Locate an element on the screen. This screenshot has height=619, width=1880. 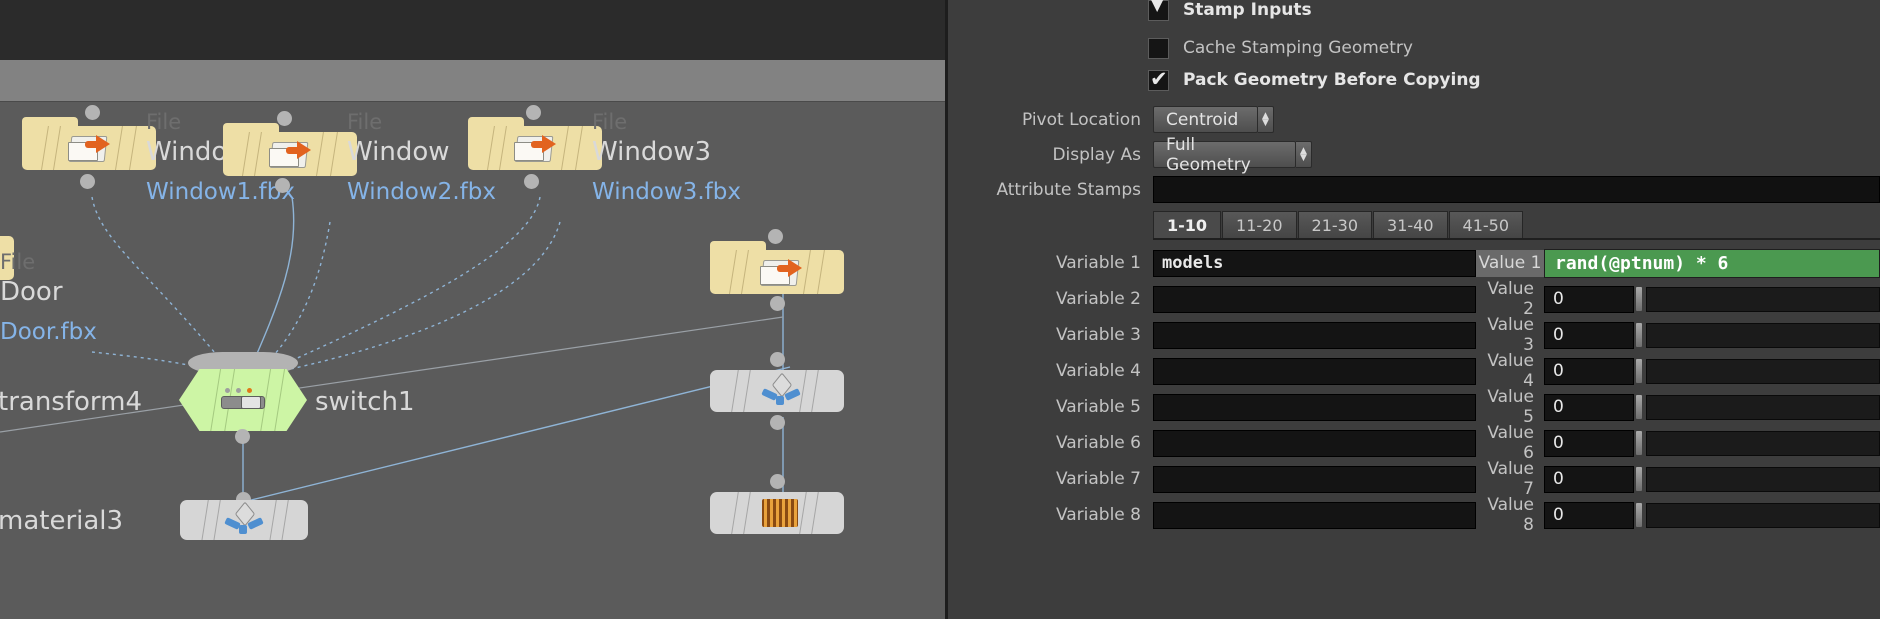
variable-7-label: Variable 7 is located at coordinates (1098, 479).